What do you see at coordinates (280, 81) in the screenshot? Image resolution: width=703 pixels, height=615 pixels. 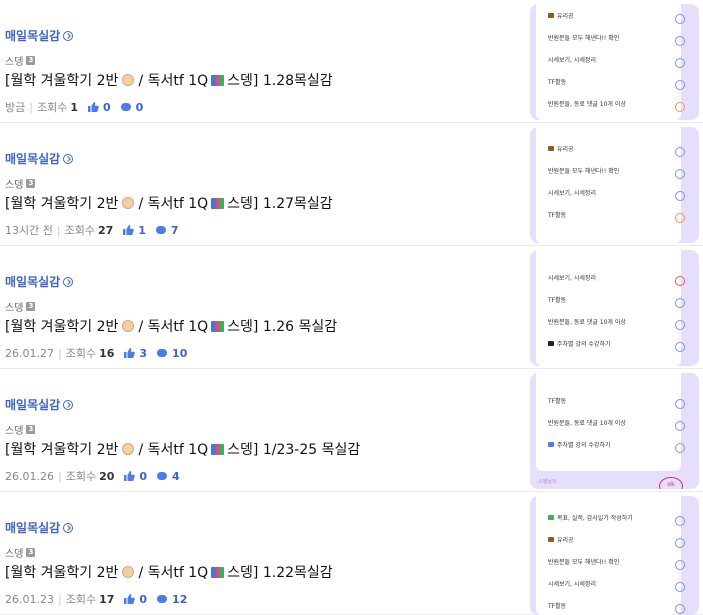 I see `title-suffix: 스뎅] 1.28목실감` at bounding box center [280, 81].